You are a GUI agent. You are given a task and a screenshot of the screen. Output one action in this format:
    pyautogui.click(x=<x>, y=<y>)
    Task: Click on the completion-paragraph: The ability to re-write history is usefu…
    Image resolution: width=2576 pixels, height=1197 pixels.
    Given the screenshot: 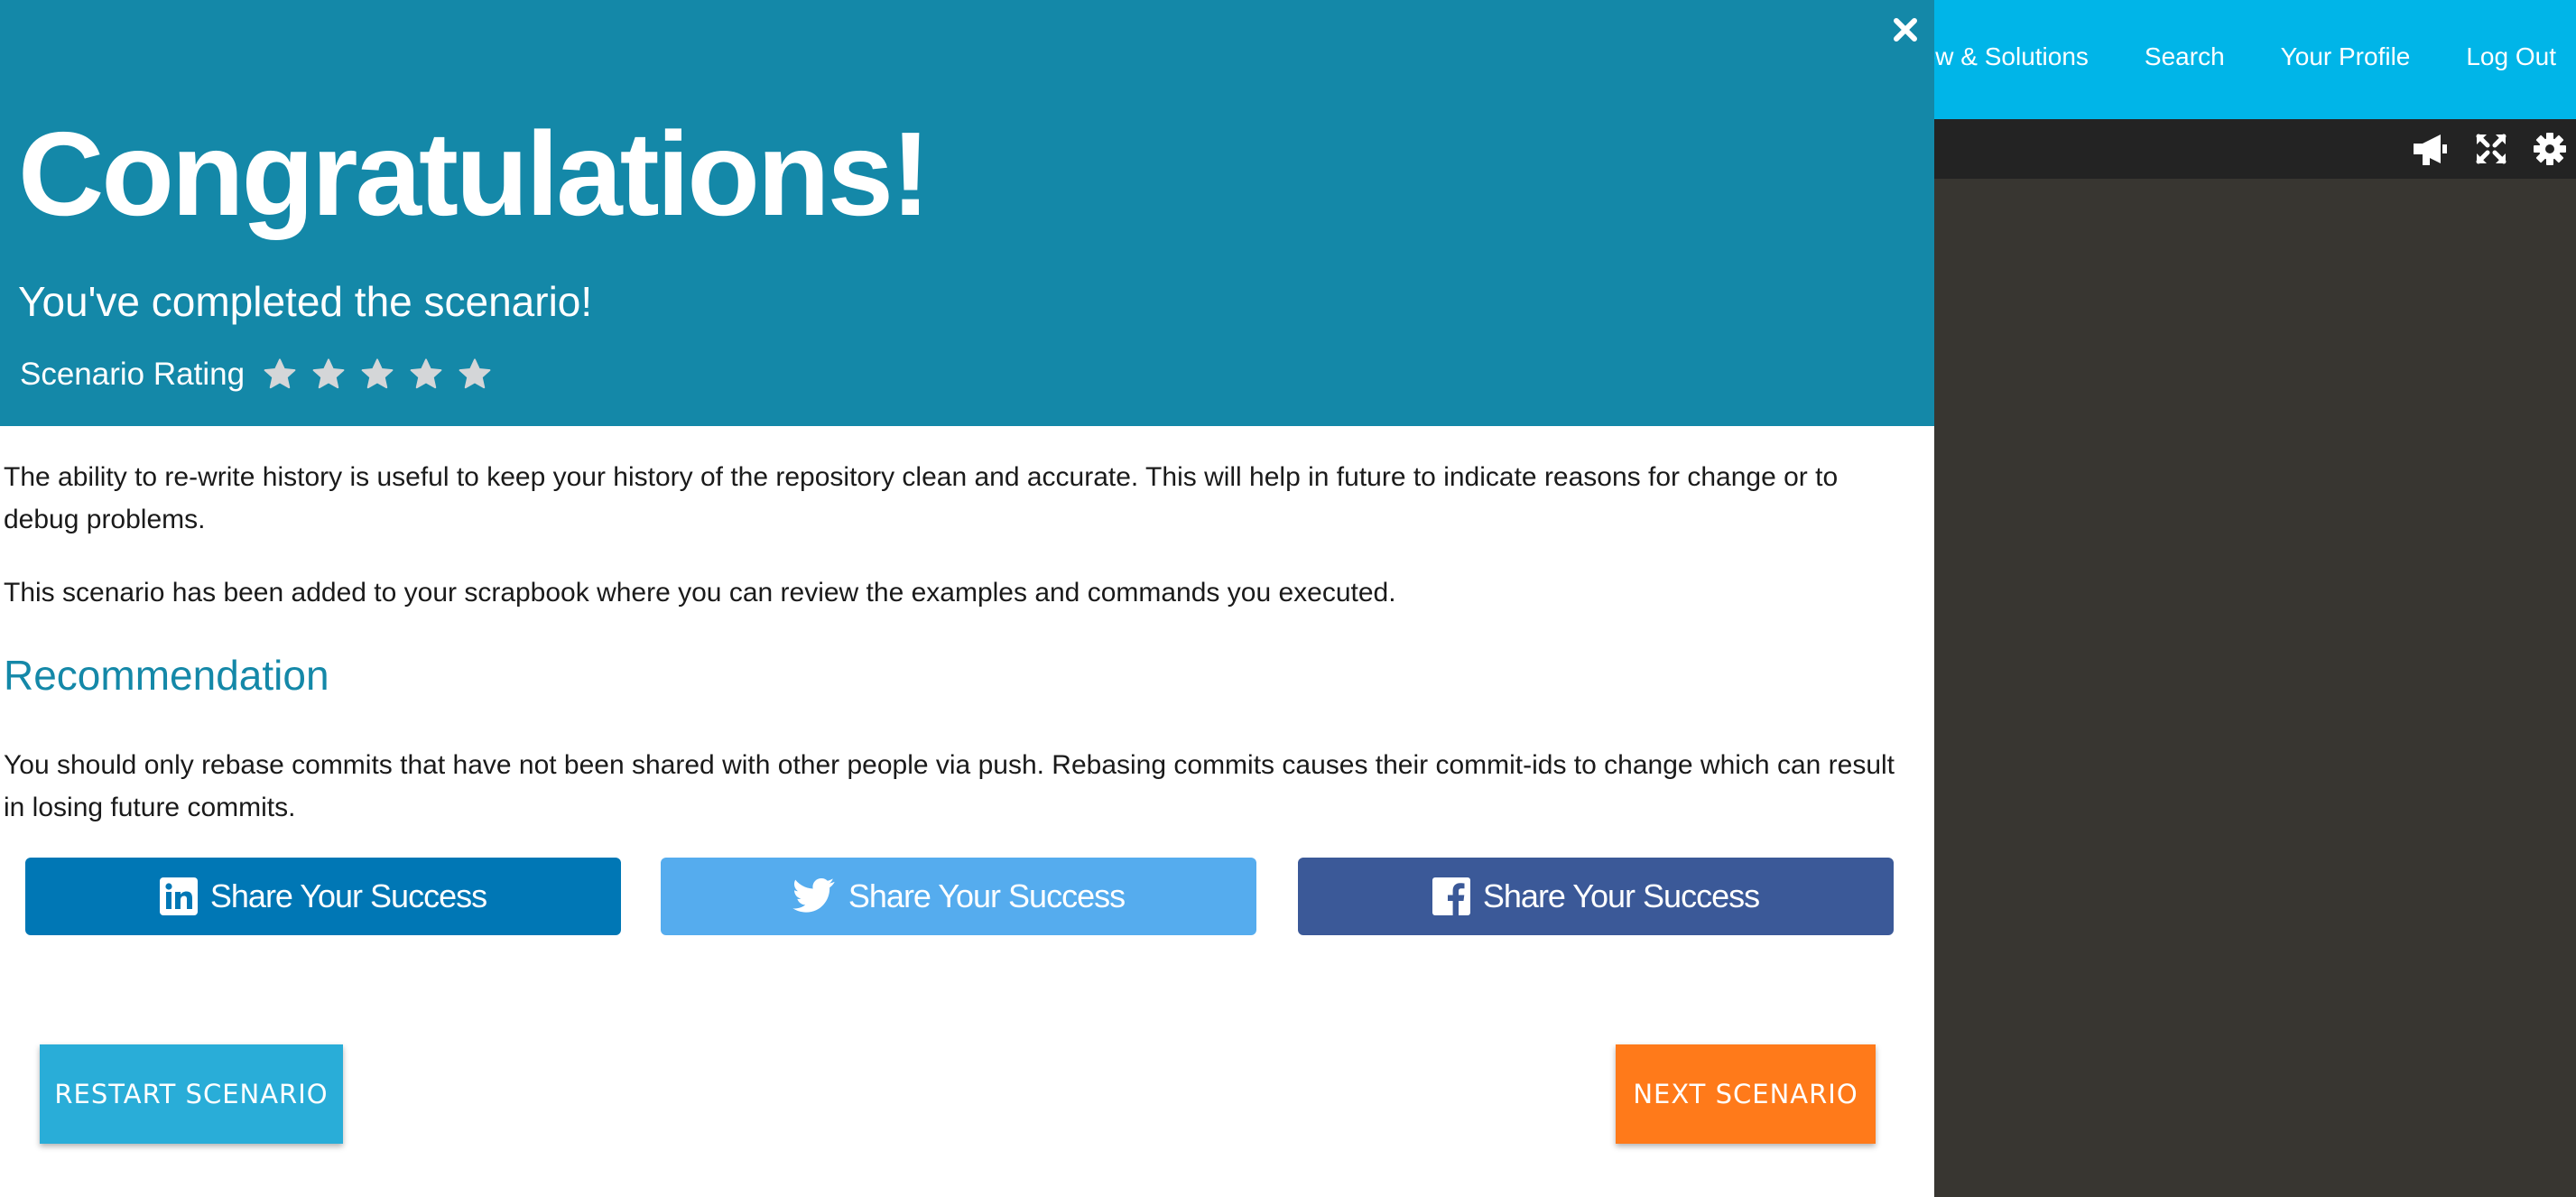 What is the action you would take?
    pyautogui.click(x=922, y=498)
    